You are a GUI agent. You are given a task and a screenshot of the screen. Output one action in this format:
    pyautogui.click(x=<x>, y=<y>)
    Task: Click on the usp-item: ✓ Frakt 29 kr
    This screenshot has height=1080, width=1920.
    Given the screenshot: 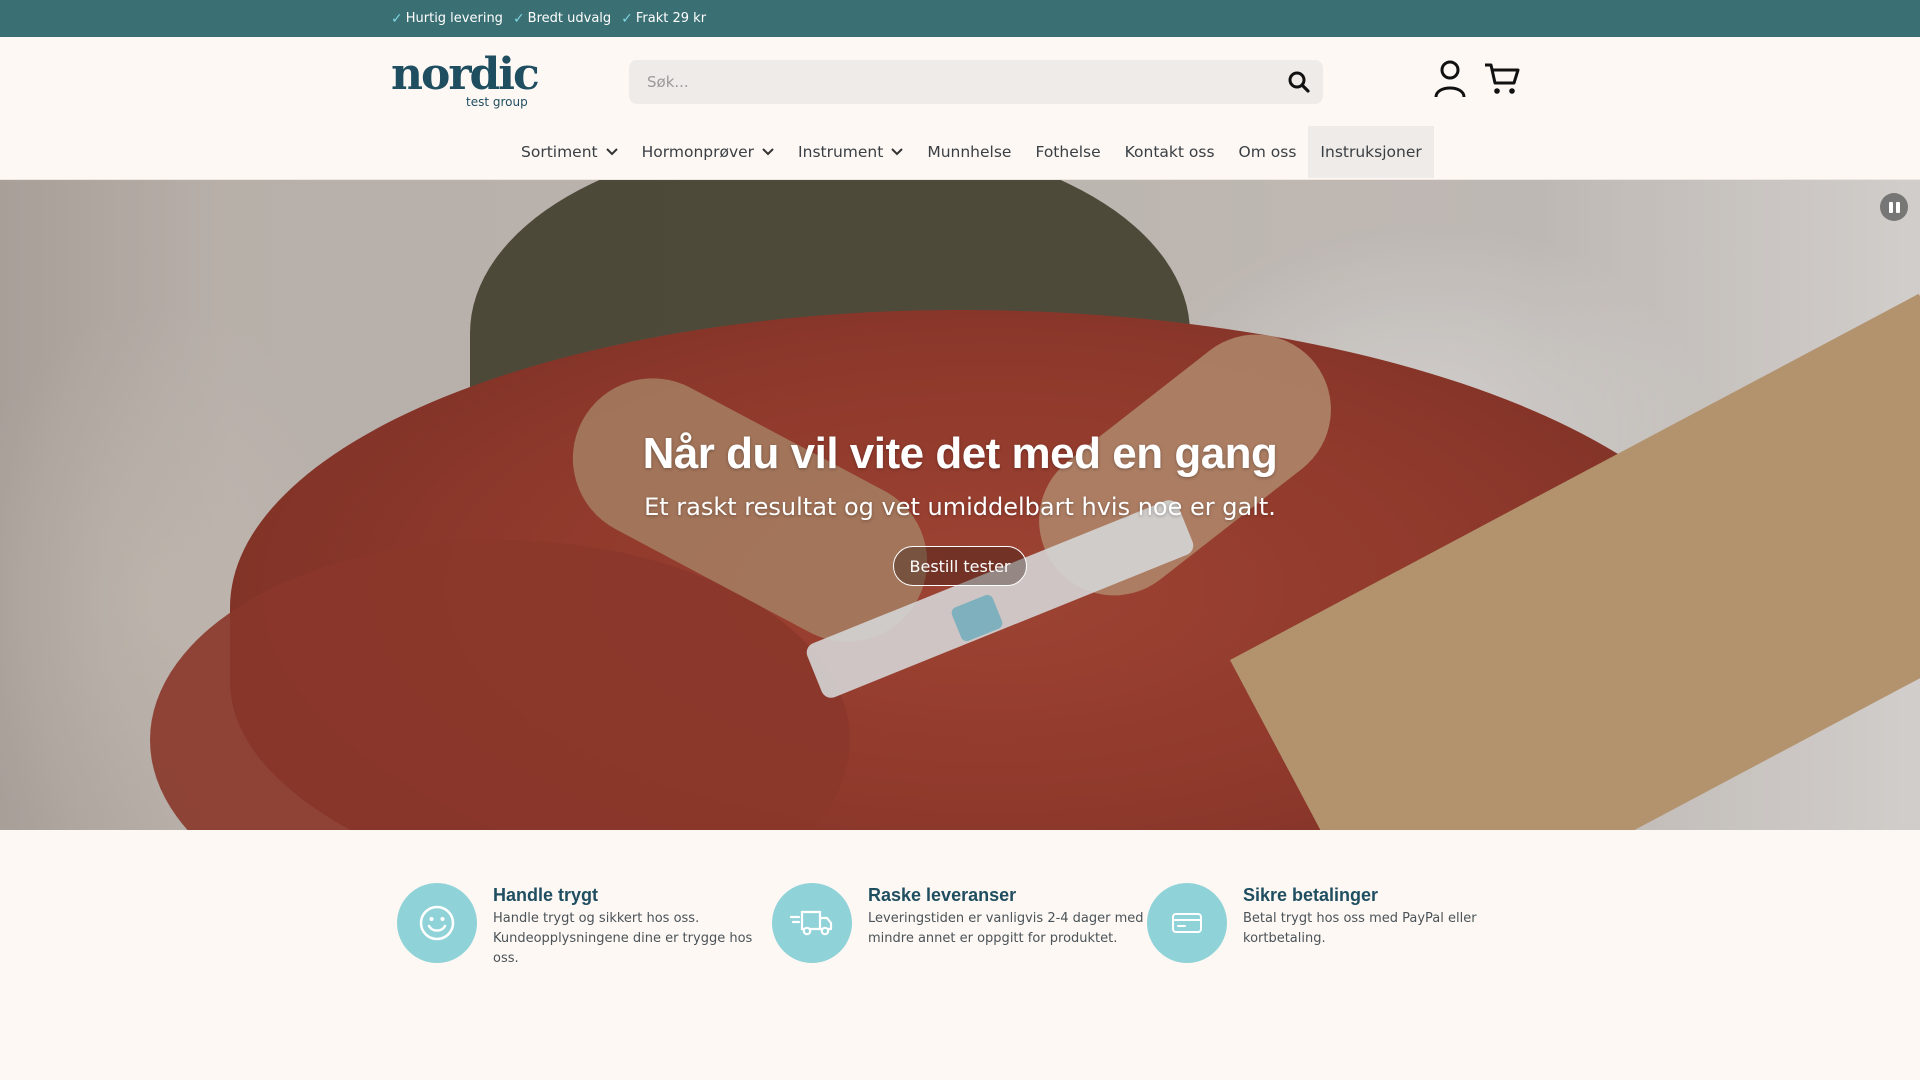 What is the action you would take?
    pyautogui.click(x=663, y=19)
    